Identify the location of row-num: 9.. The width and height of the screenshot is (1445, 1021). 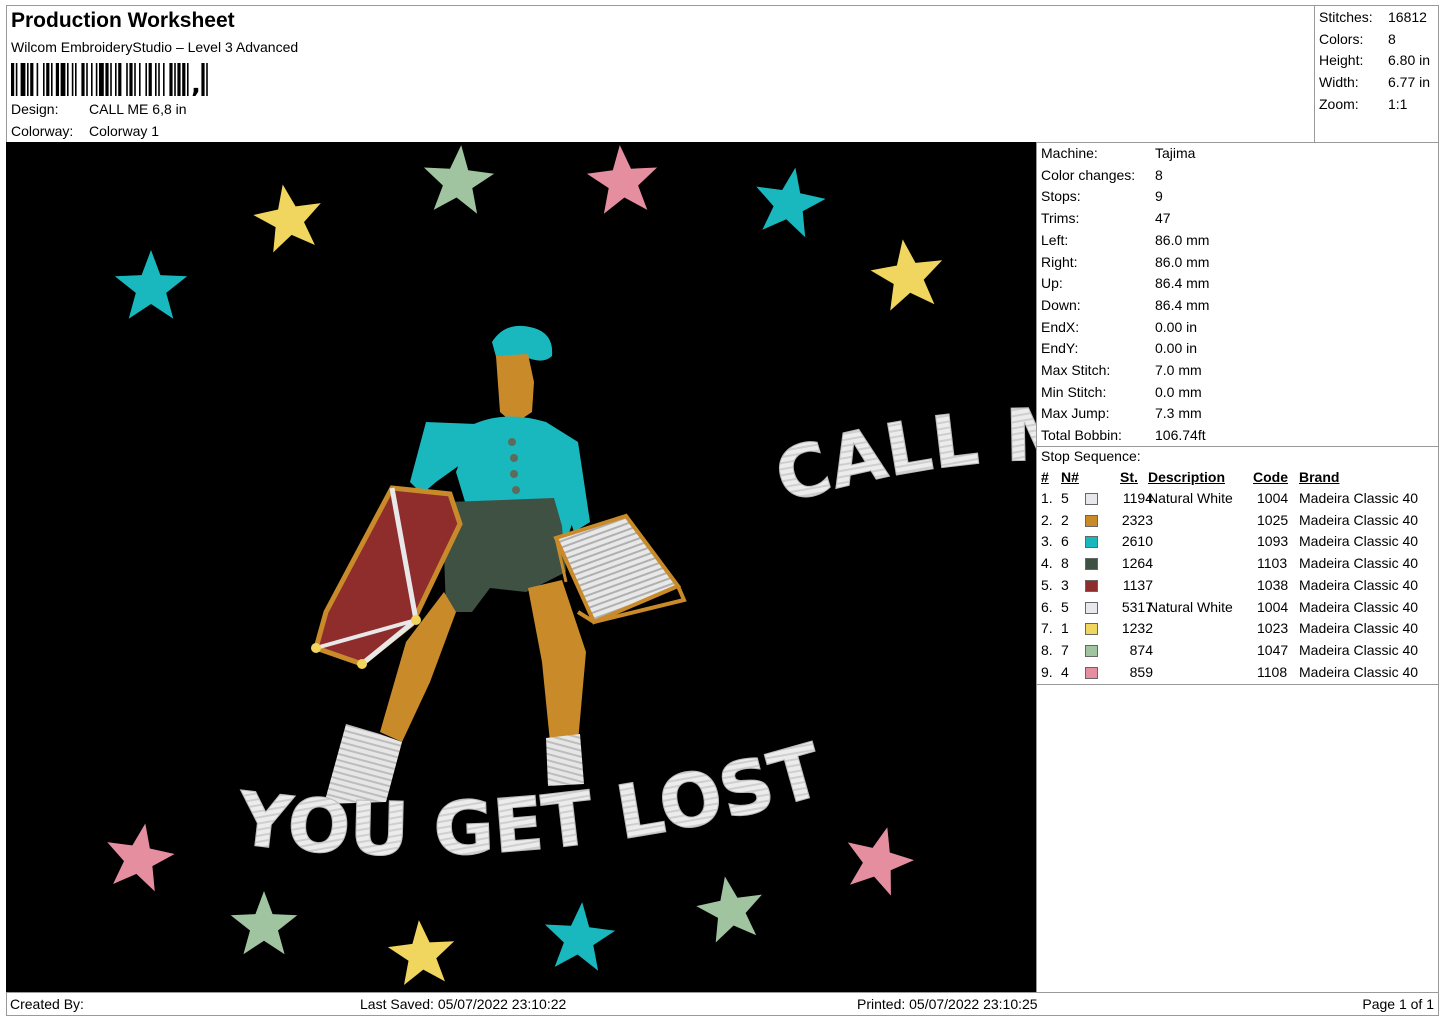
(1047, 671).